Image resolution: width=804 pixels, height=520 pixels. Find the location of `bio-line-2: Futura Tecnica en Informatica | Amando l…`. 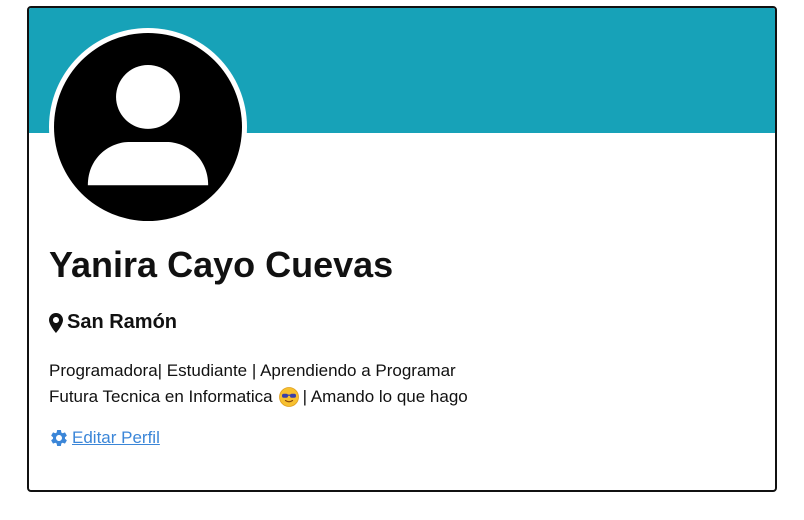

bio-line-2: Futura Tecnica en Informatica | Amando l… is located at coordinates (258, 397).